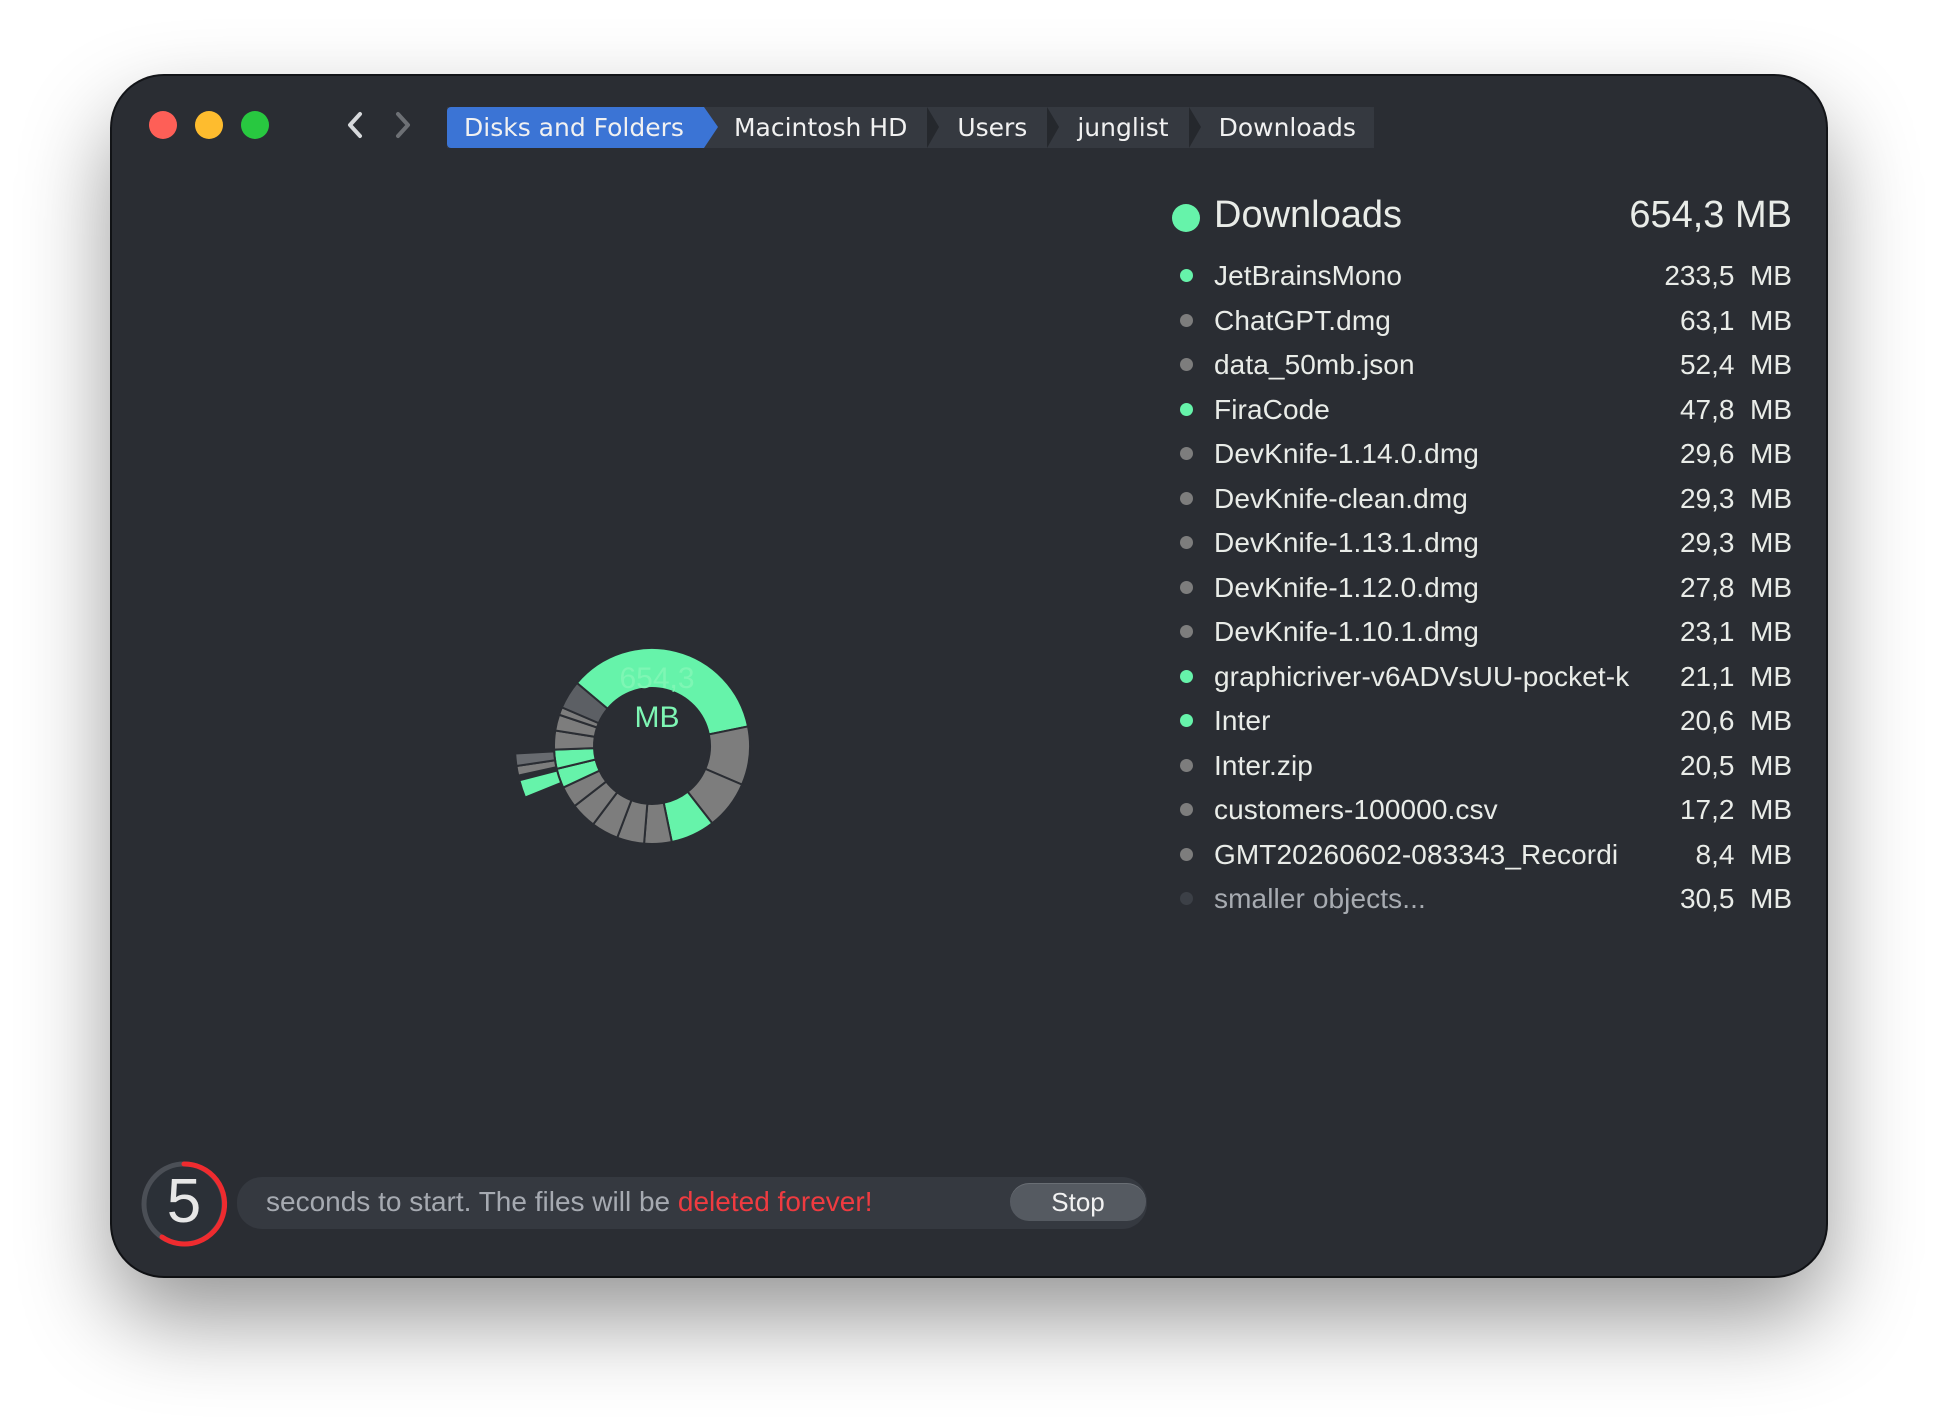 The width and height of the screenshot is (1938, 1424). I want to click on file-name: DevKnife-1.12.0.dmg, so click(1346, 587).